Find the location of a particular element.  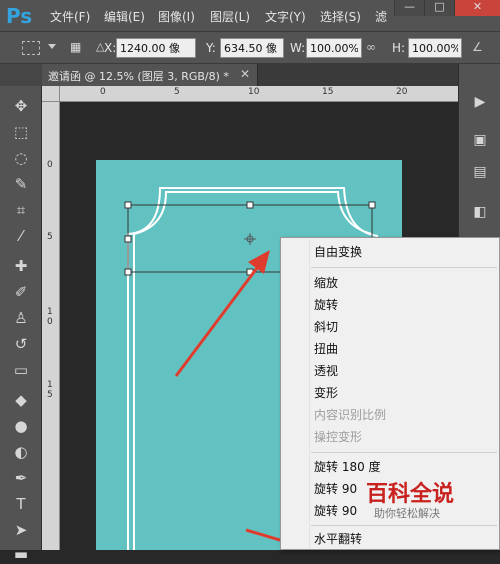

menu-item-rotate: 旋转 is located at coordinates (390, 305).